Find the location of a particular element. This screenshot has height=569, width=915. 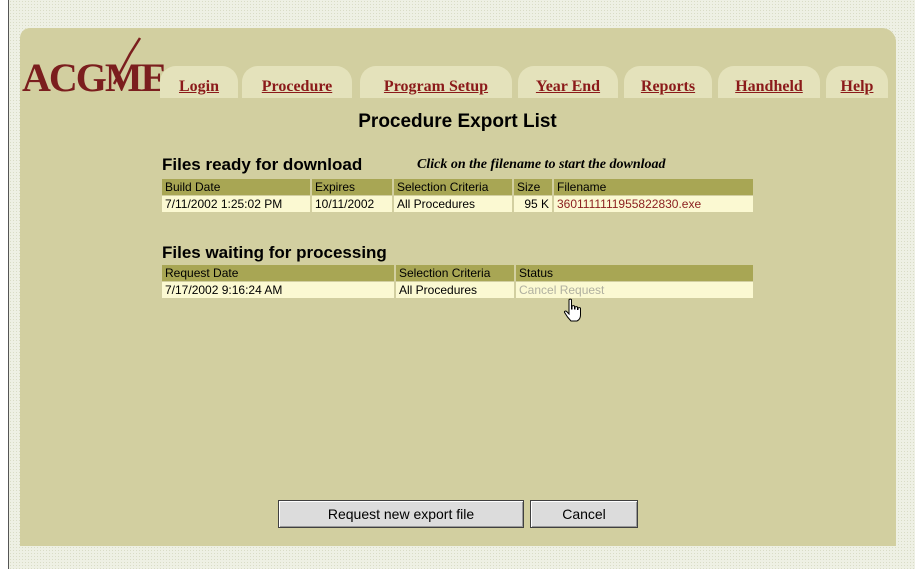

tab-login: Login is located at coordinates (199, 82).